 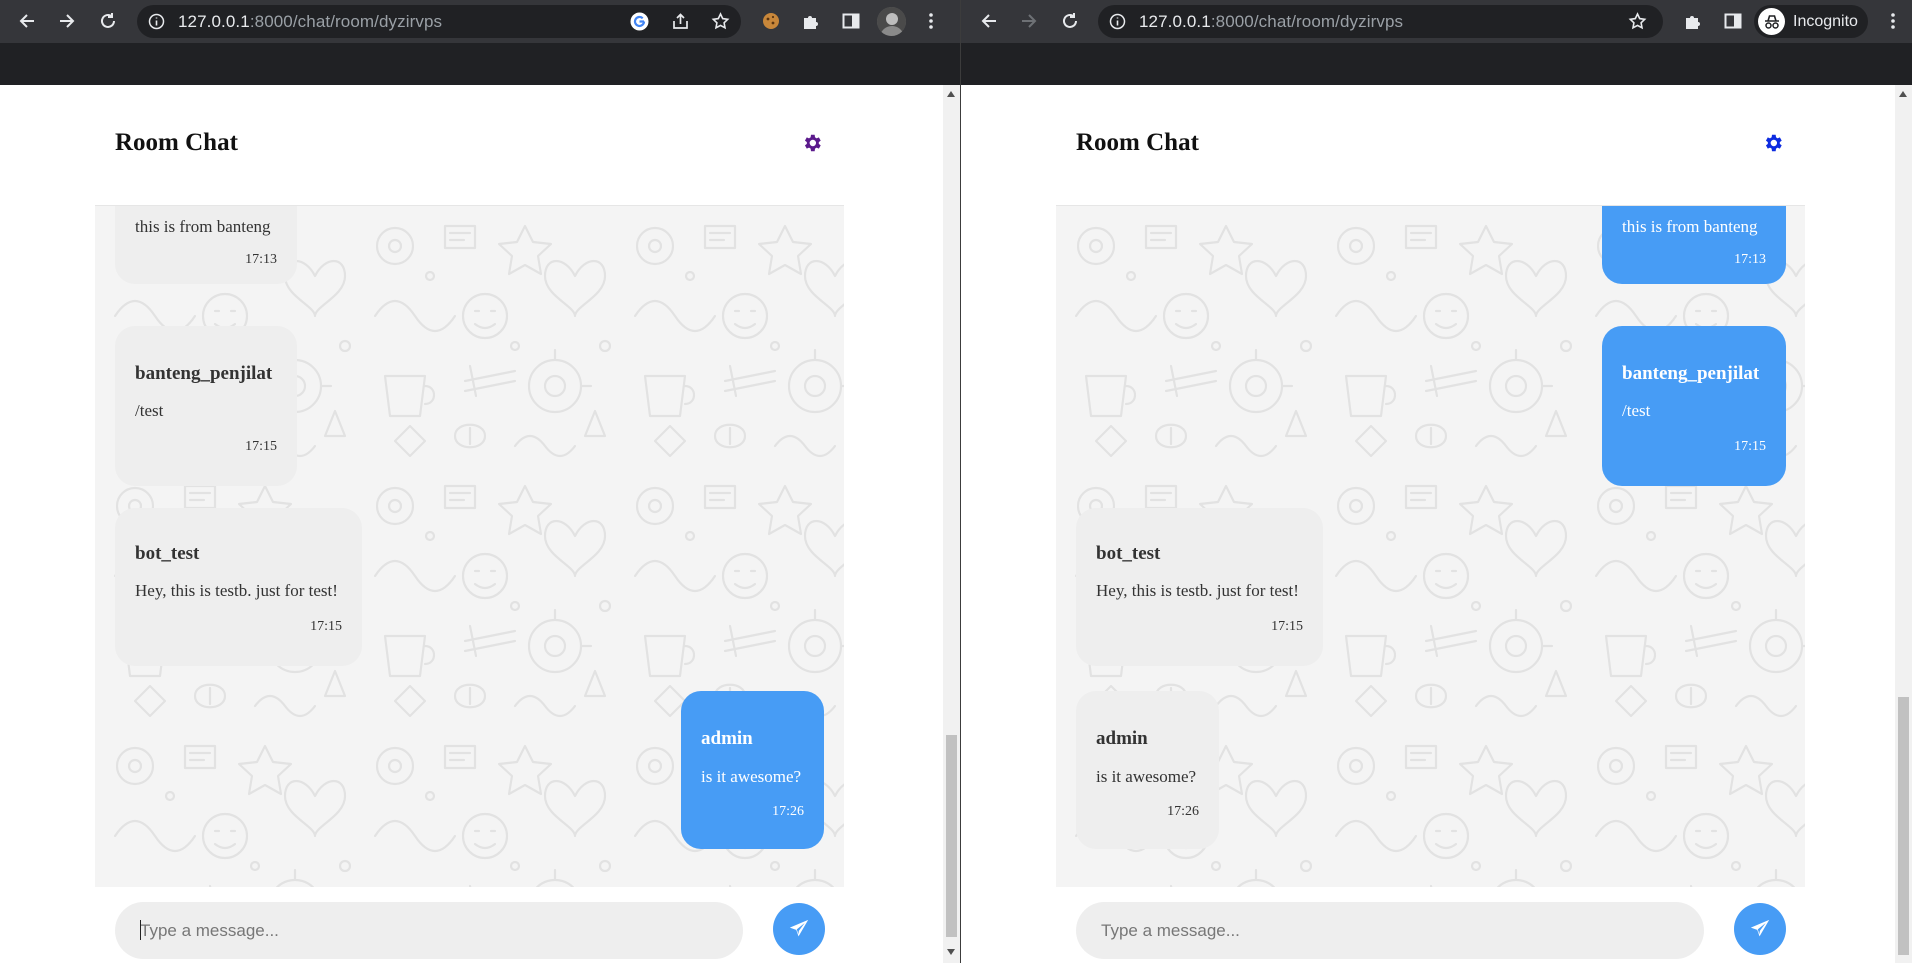 I want to click on avatar, so click(x=891, y=21).